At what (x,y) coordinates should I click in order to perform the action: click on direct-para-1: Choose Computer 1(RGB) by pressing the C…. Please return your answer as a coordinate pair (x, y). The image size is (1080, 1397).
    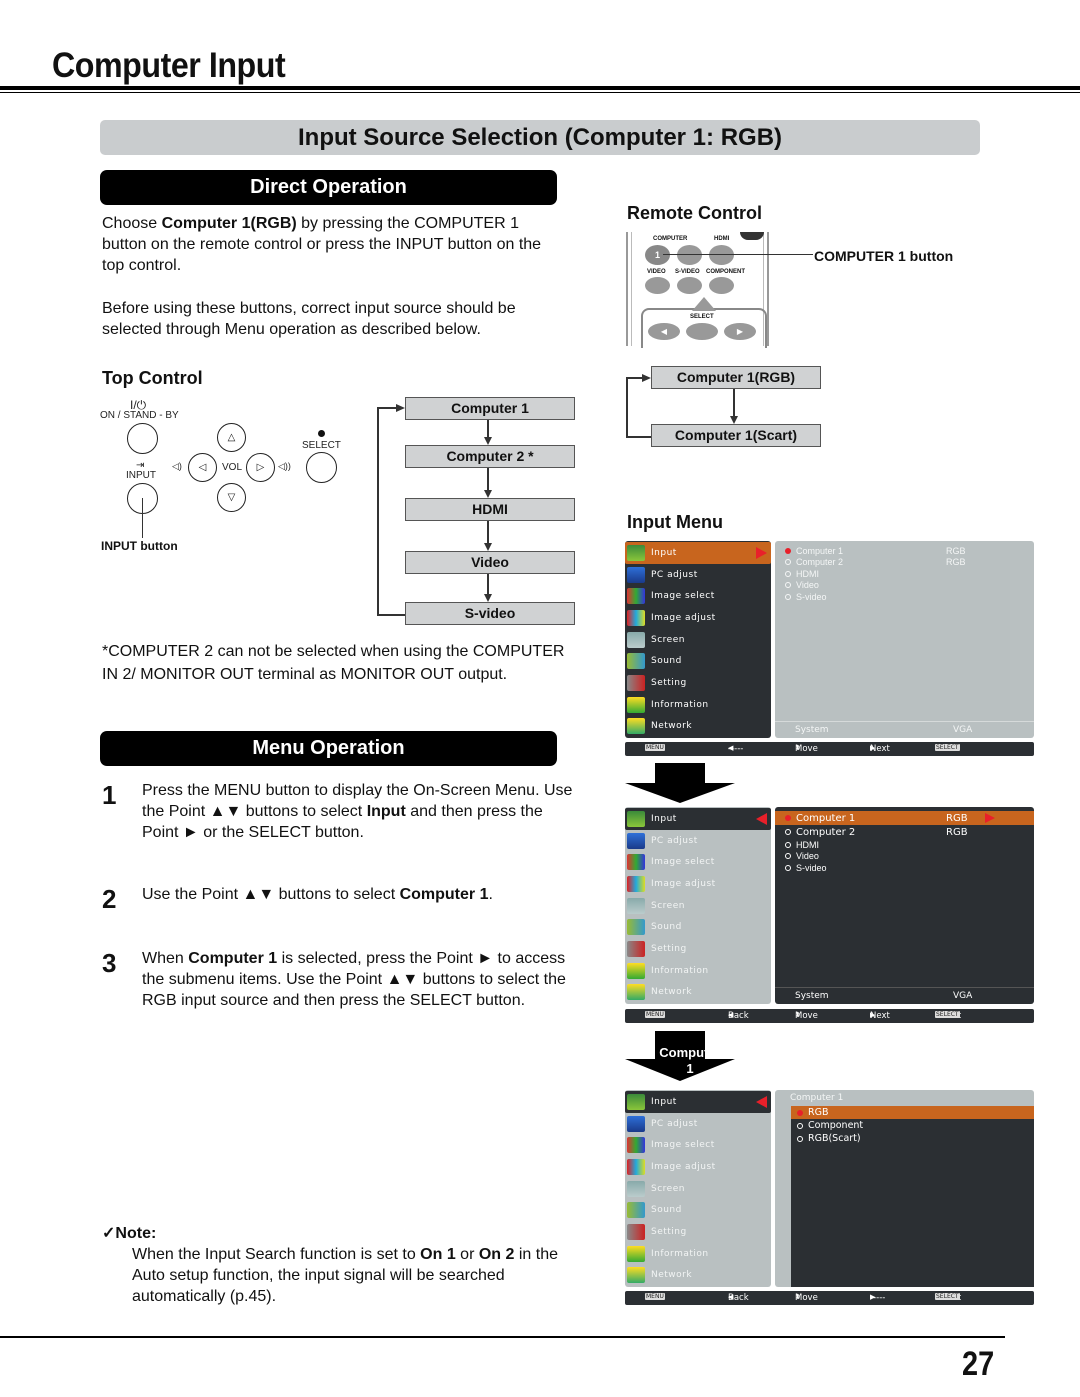
    Looking at the image, I should click on (334, 244).